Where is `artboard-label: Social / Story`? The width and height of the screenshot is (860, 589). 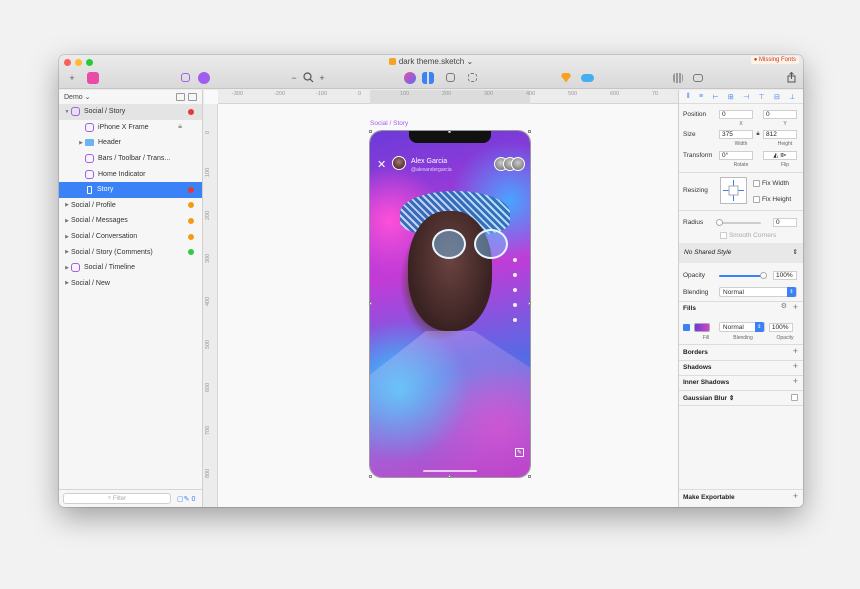
artboard-label: Social / Story is located at coordinates (389, 123).